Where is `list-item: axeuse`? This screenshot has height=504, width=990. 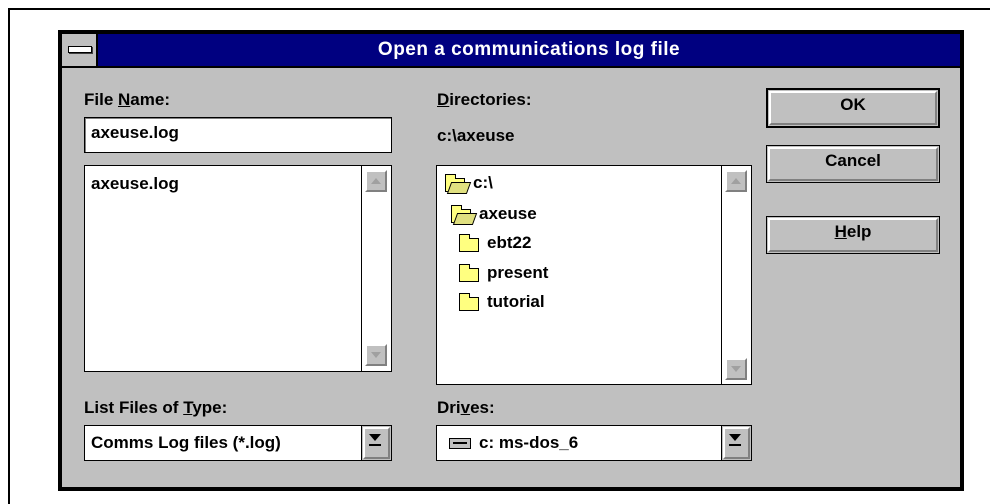
list-item: axeuse is located at coordinates (571, 214).